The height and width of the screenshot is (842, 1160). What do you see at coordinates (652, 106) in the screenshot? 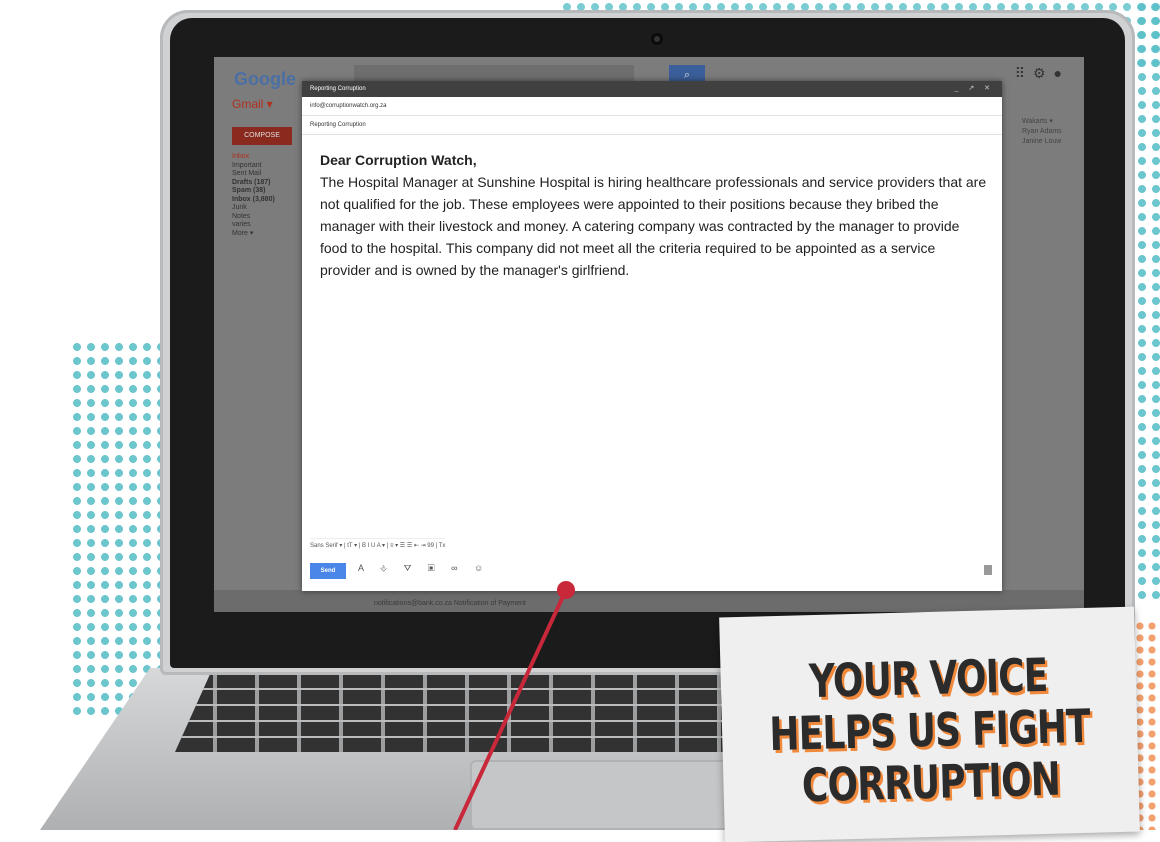
I see `to-field: info@corruptionwatch.org.za` at bounding box center [652, 106].